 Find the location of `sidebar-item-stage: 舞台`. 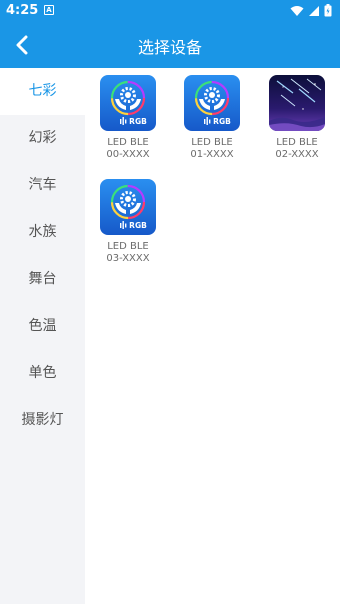

sidebar-item-stage: 舞台 is located at coordinates (42, 279).